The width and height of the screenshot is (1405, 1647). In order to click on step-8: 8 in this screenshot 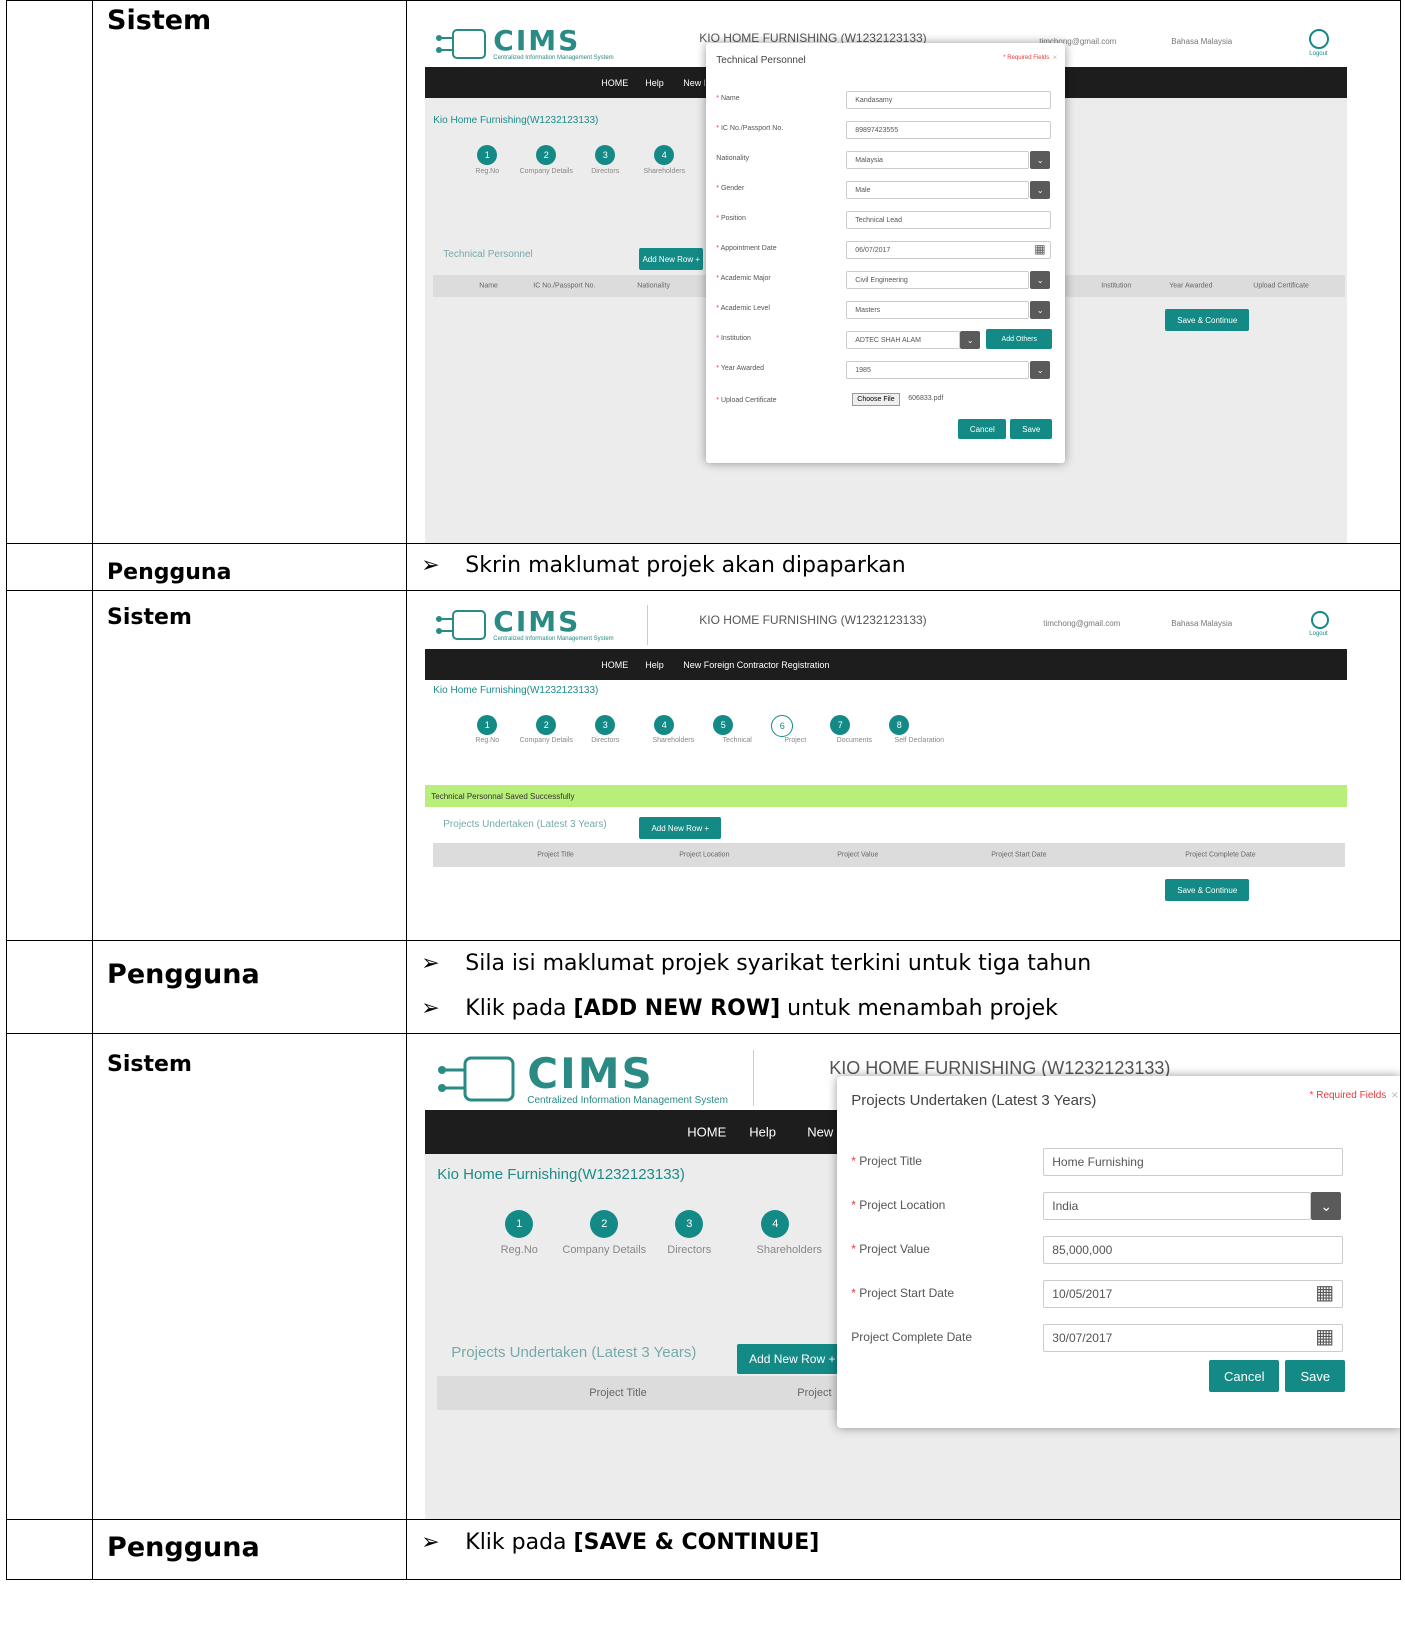, I will do `click(899, 725)`.